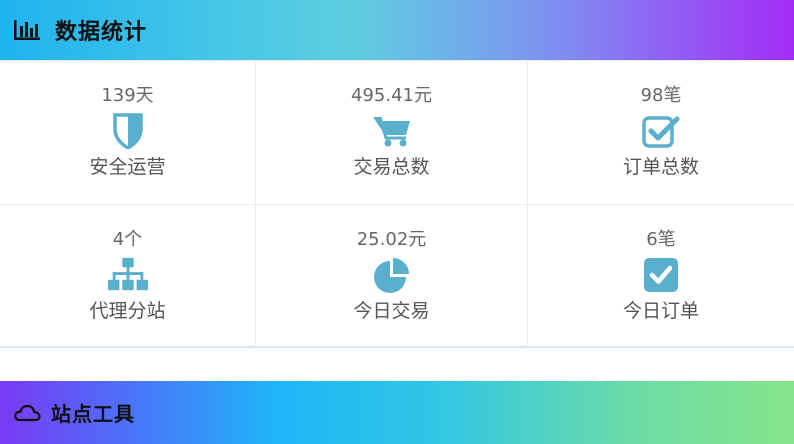 The height and width of the screenshot is (444, 794). What do you see at coordinates (93, 414) in the screenshot?
I see `tools-panel-title: 站点工具` at bounding box center [93, 414].